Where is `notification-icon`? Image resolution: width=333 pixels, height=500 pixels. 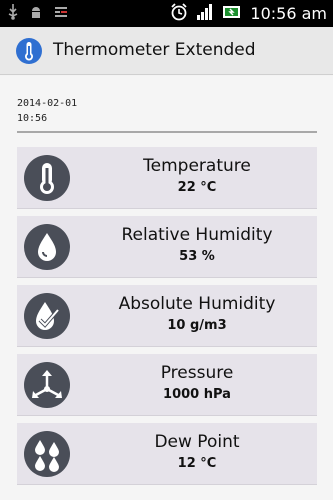
notification-icon is located at coordinates (61, 12).